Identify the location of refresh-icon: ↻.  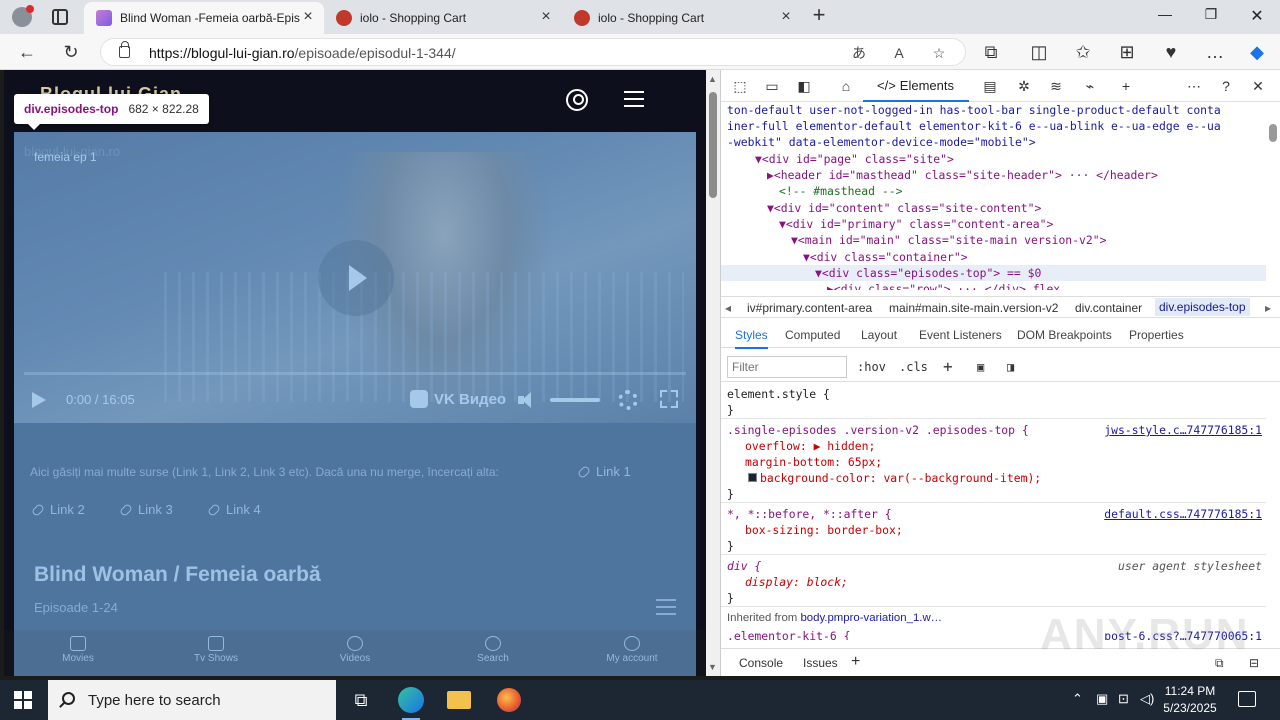
(71, 52).